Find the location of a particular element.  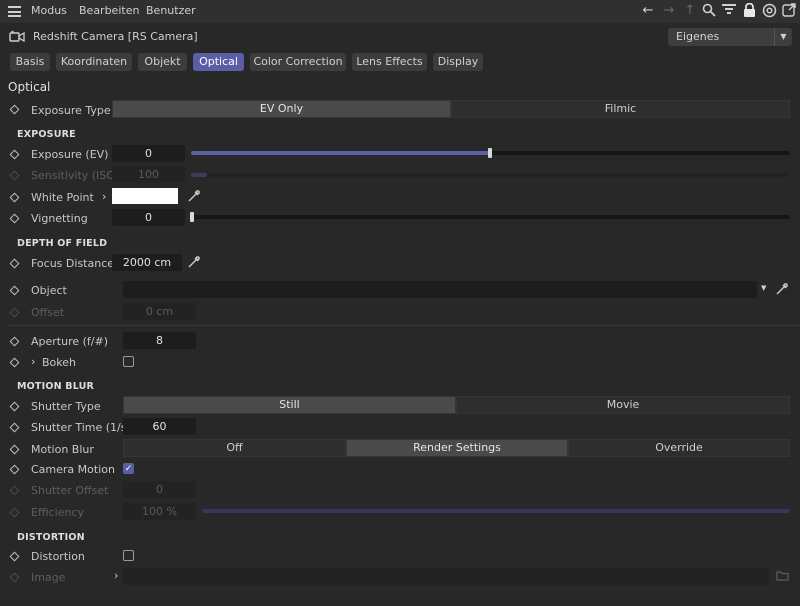

aperture-field: 8 is located at coordinates (159, 340).